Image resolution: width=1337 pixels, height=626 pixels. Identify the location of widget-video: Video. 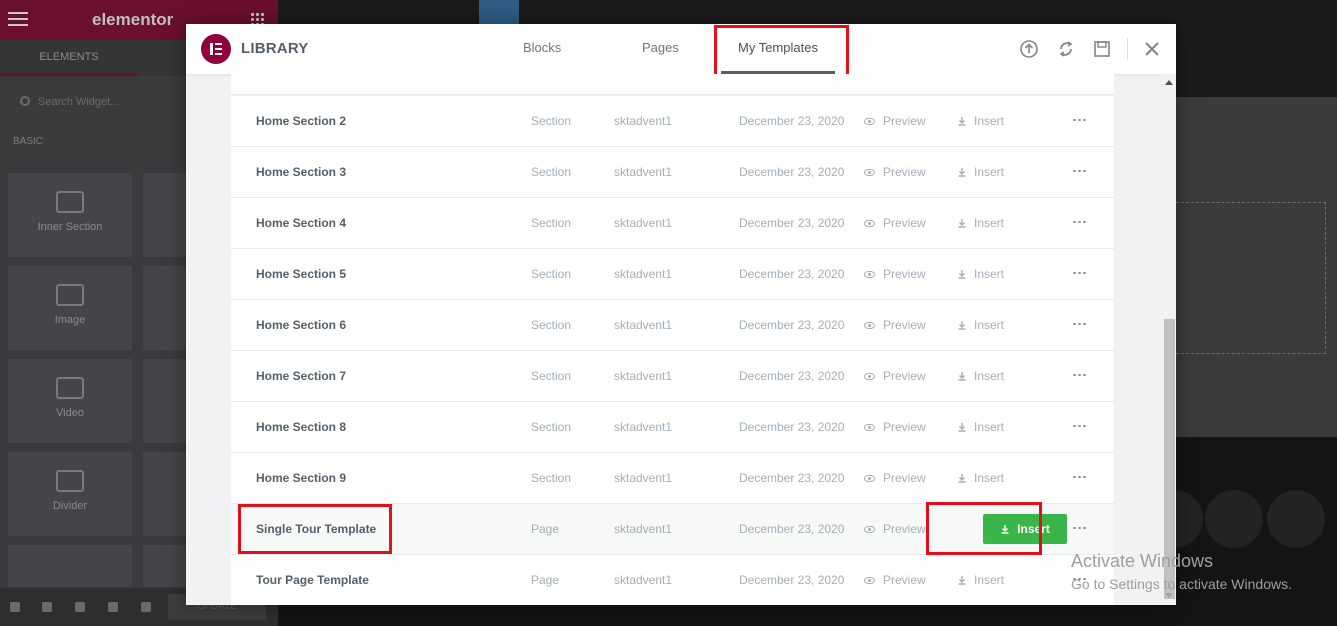
(70, 401).